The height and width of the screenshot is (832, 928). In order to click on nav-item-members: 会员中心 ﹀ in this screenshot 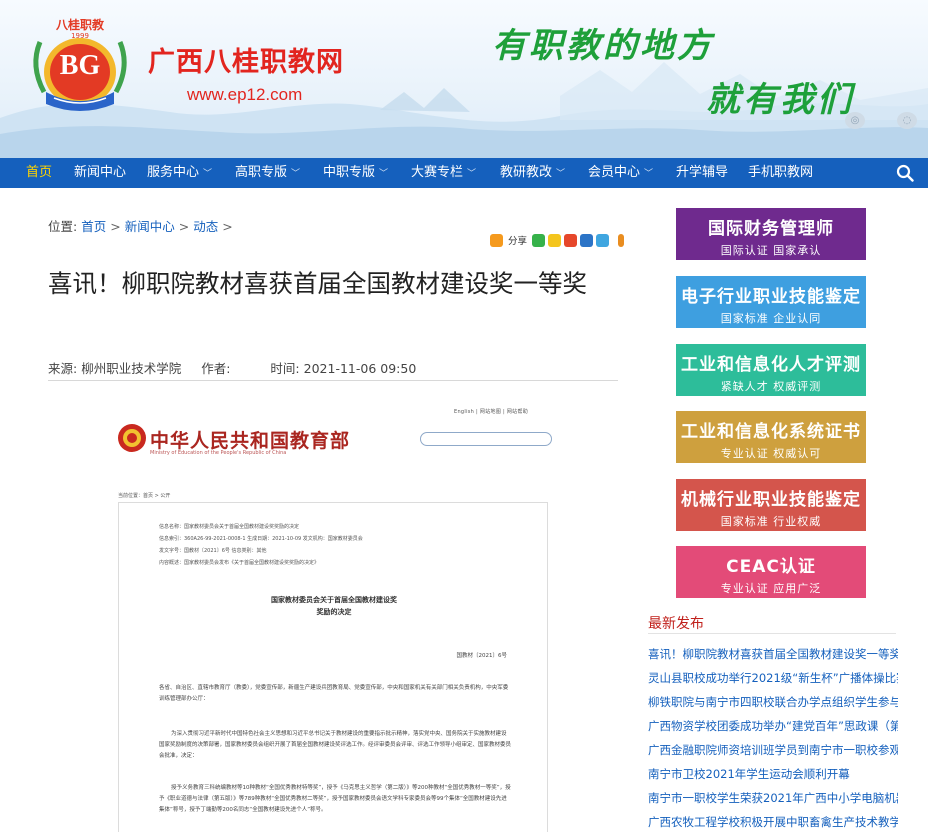, I will do `click(620, 173)`.